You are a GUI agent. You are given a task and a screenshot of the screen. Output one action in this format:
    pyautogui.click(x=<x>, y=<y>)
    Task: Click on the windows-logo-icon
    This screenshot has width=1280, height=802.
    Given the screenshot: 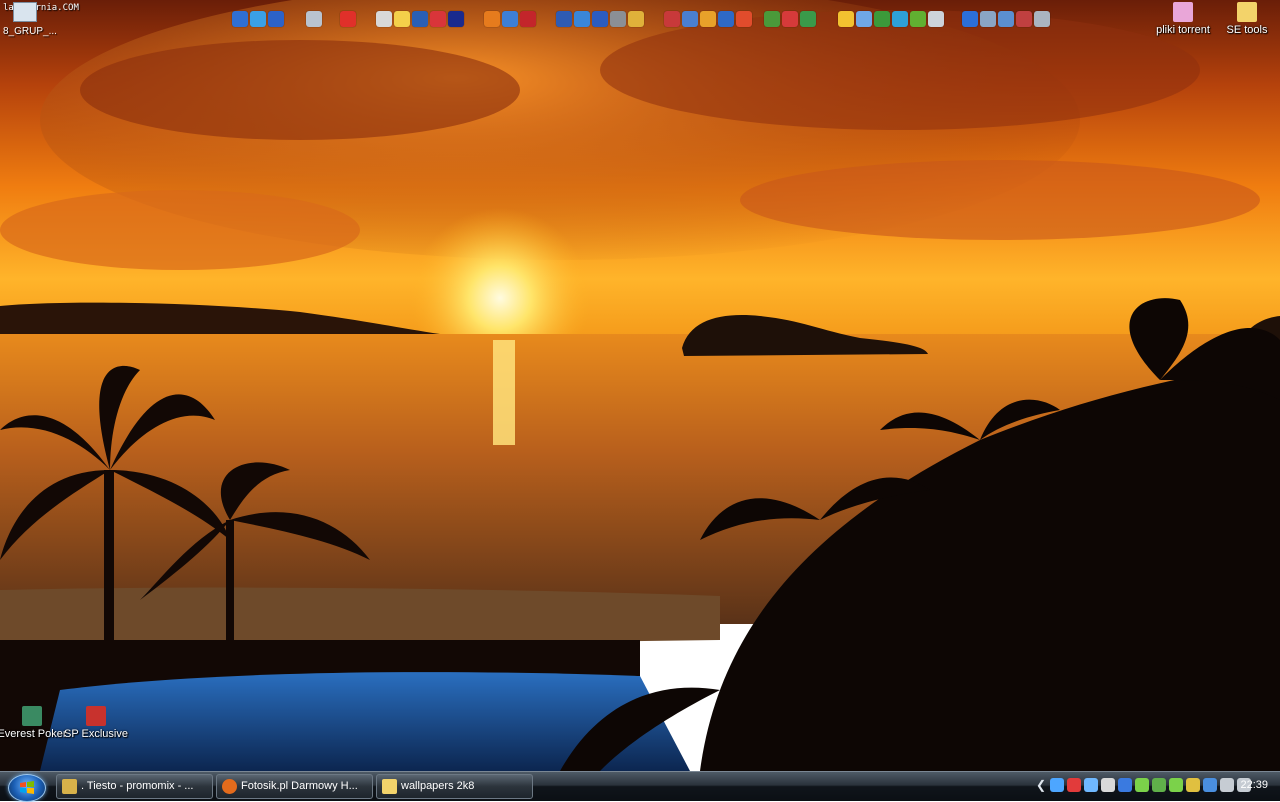 What is the action you would take?
    pyautogui.click(x=27, y=787)
    